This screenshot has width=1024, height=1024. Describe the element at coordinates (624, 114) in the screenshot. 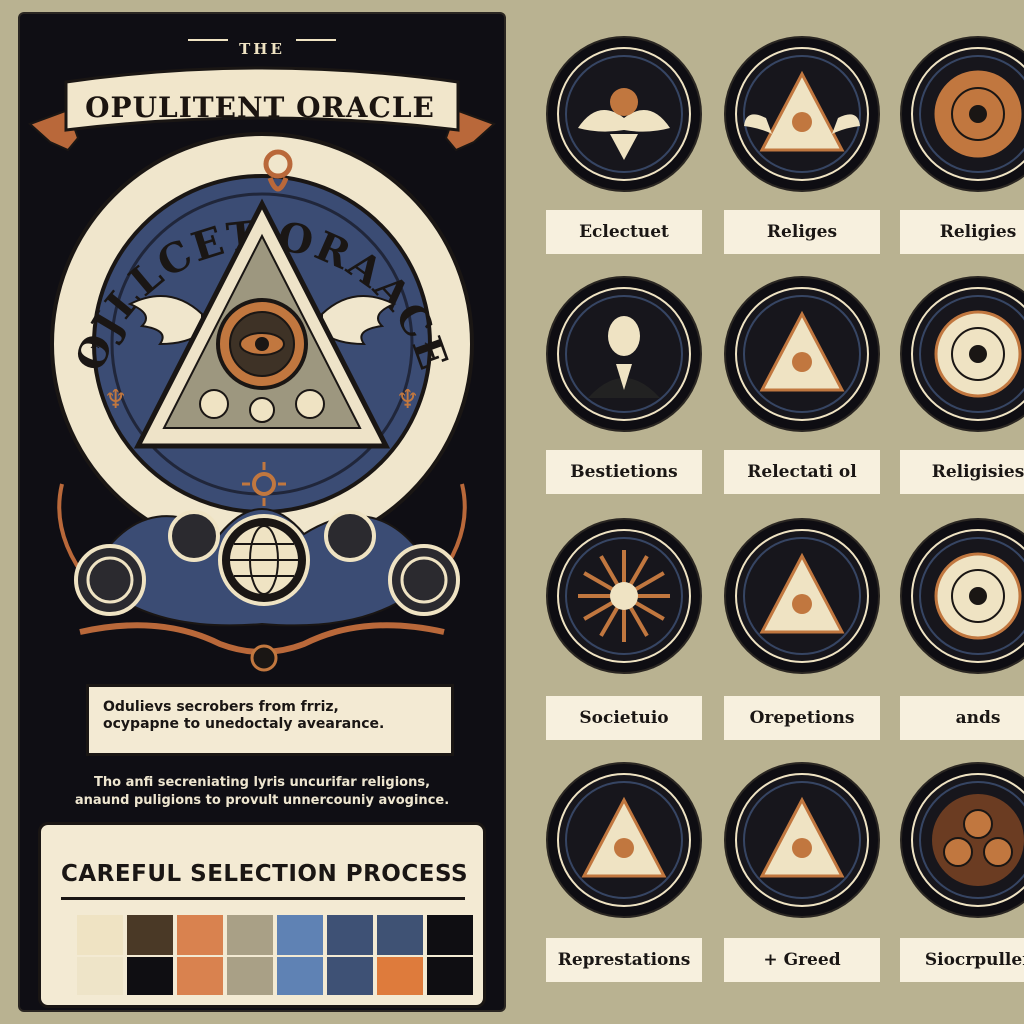

I see `winged-eye-icon` at that location.